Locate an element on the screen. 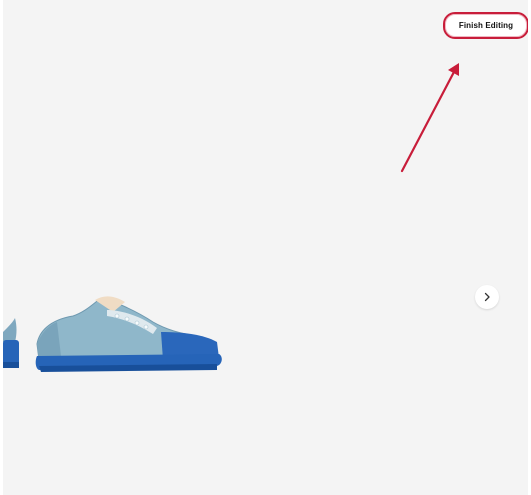 This screenshot has height=495, width=531. finish-editing-label: Finish Editing is located at coordinates (486, 25).